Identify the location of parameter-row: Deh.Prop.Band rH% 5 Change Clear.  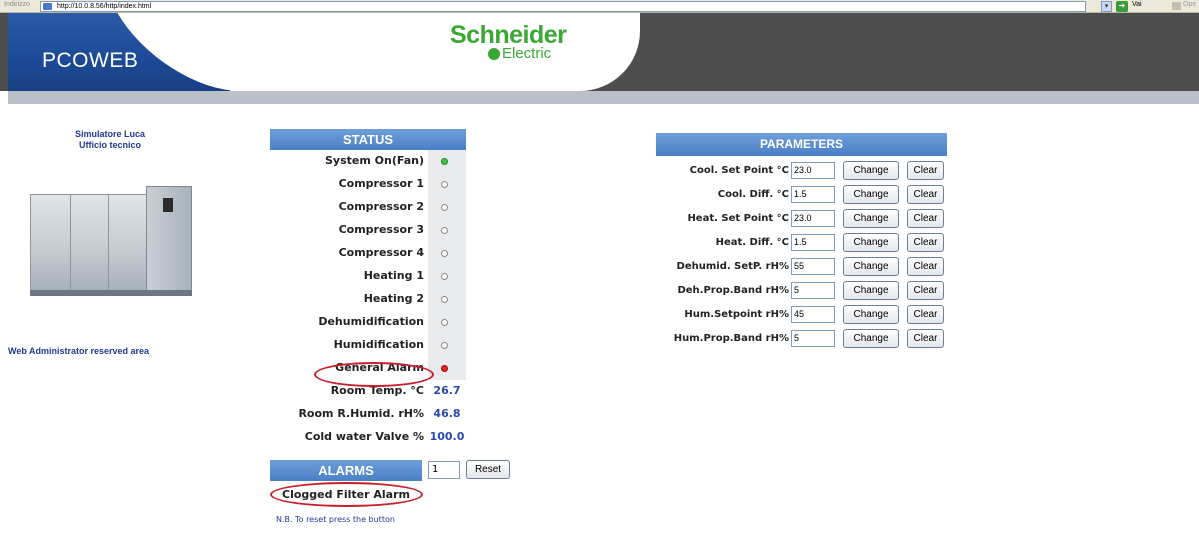
(801, 292).